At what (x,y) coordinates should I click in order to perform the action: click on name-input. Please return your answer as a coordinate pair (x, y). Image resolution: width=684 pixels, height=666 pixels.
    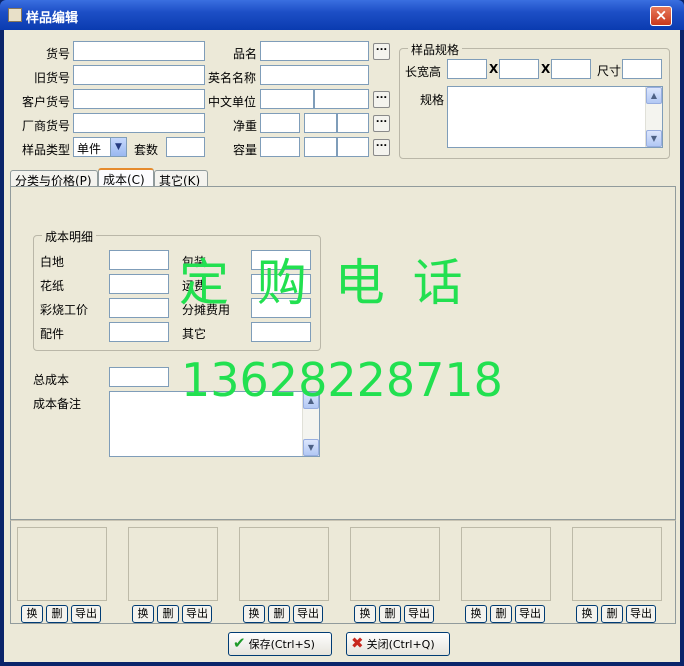
    Looking at the image, I should click on (314, 51).